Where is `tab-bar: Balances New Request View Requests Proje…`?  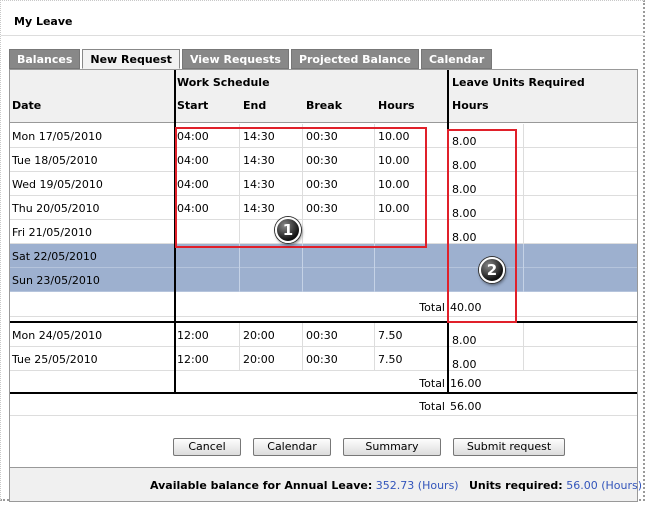 tab-bar: Balances New Request View Requests Proje… is located at coordinates (251, 59).